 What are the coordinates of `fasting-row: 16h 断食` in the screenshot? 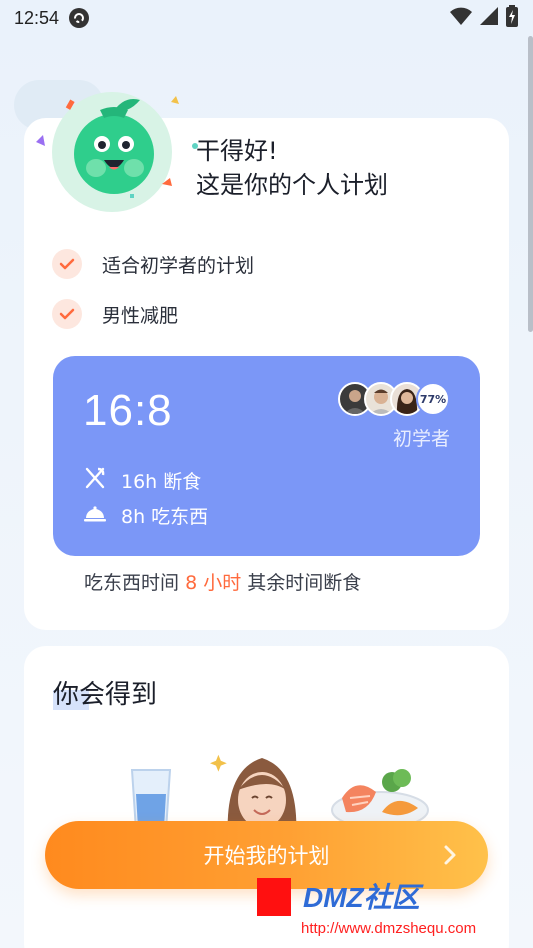 It's located at (142, 480).